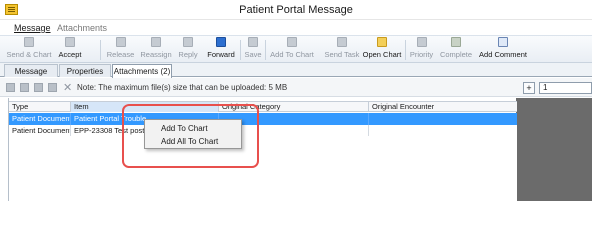 Image resolution: width=592 pixels, height=240 pixels. I want to click on accept-icon, so click(70, 42).